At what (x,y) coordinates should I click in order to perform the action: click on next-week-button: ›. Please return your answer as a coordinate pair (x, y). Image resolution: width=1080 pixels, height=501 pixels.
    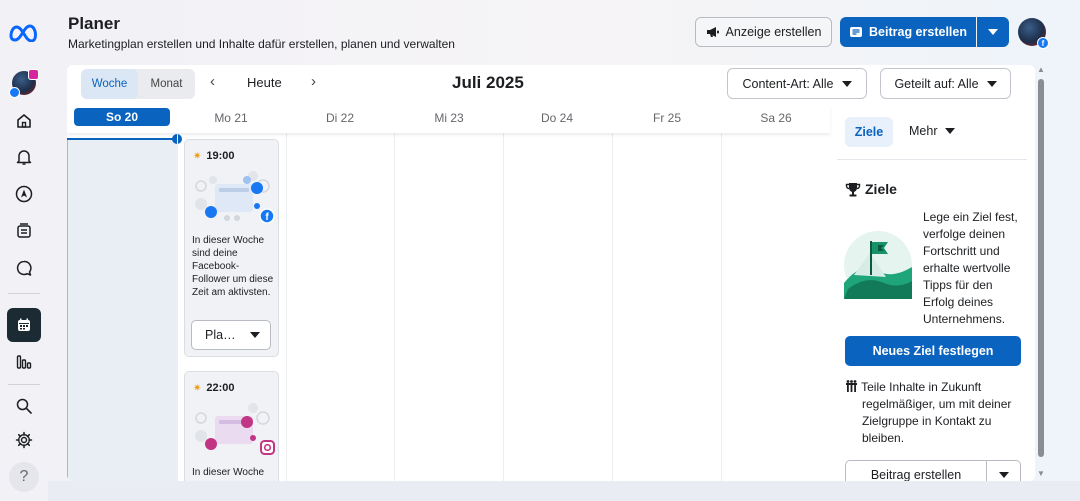
    Looking at the image, I should click on (313, 81).